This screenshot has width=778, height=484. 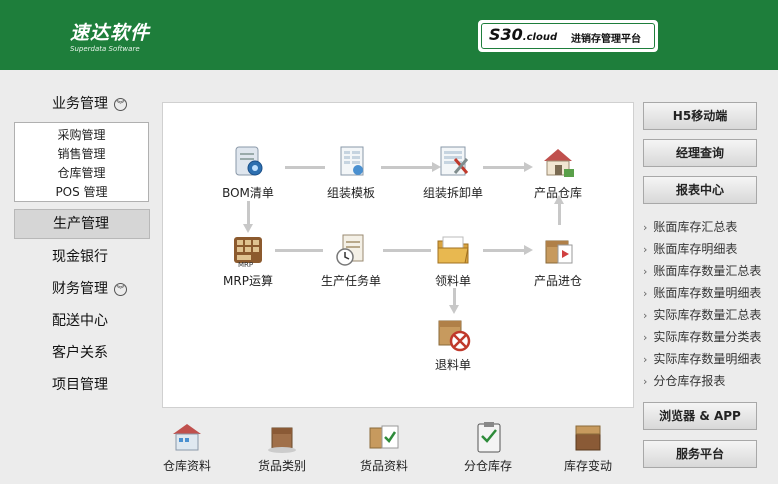 I want to click on node-mrp: MRP MRP运算, so click(x=248, y=260).